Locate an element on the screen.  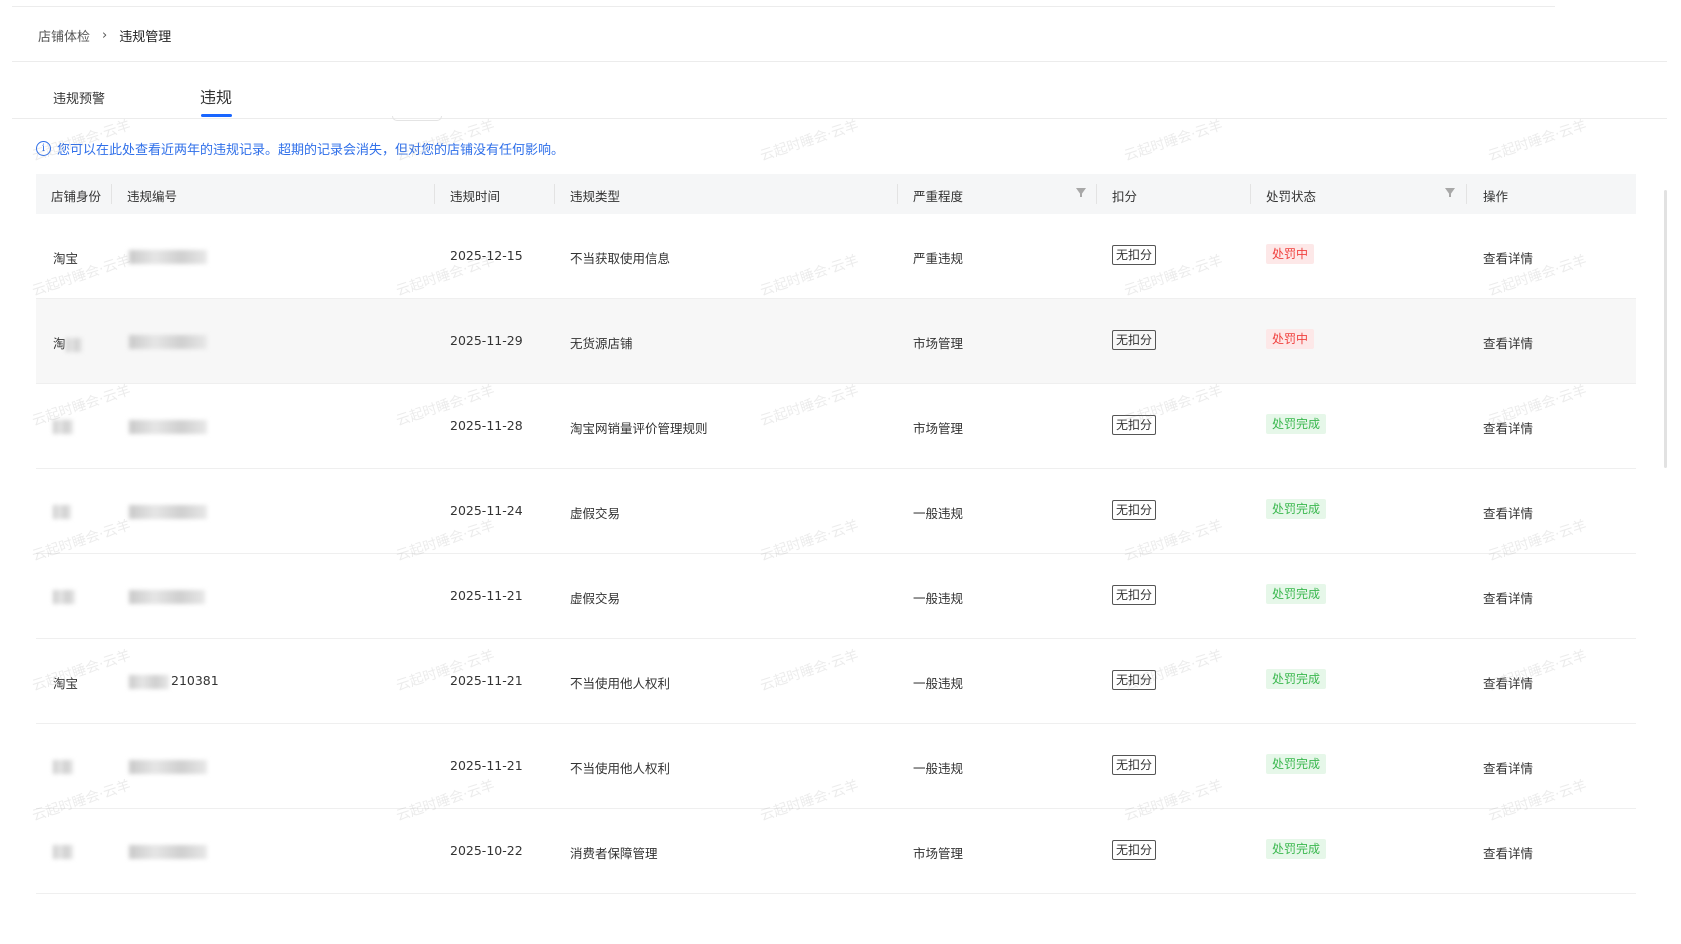
violation-date: 2025-11-24 is located at coordinates (486, 510).